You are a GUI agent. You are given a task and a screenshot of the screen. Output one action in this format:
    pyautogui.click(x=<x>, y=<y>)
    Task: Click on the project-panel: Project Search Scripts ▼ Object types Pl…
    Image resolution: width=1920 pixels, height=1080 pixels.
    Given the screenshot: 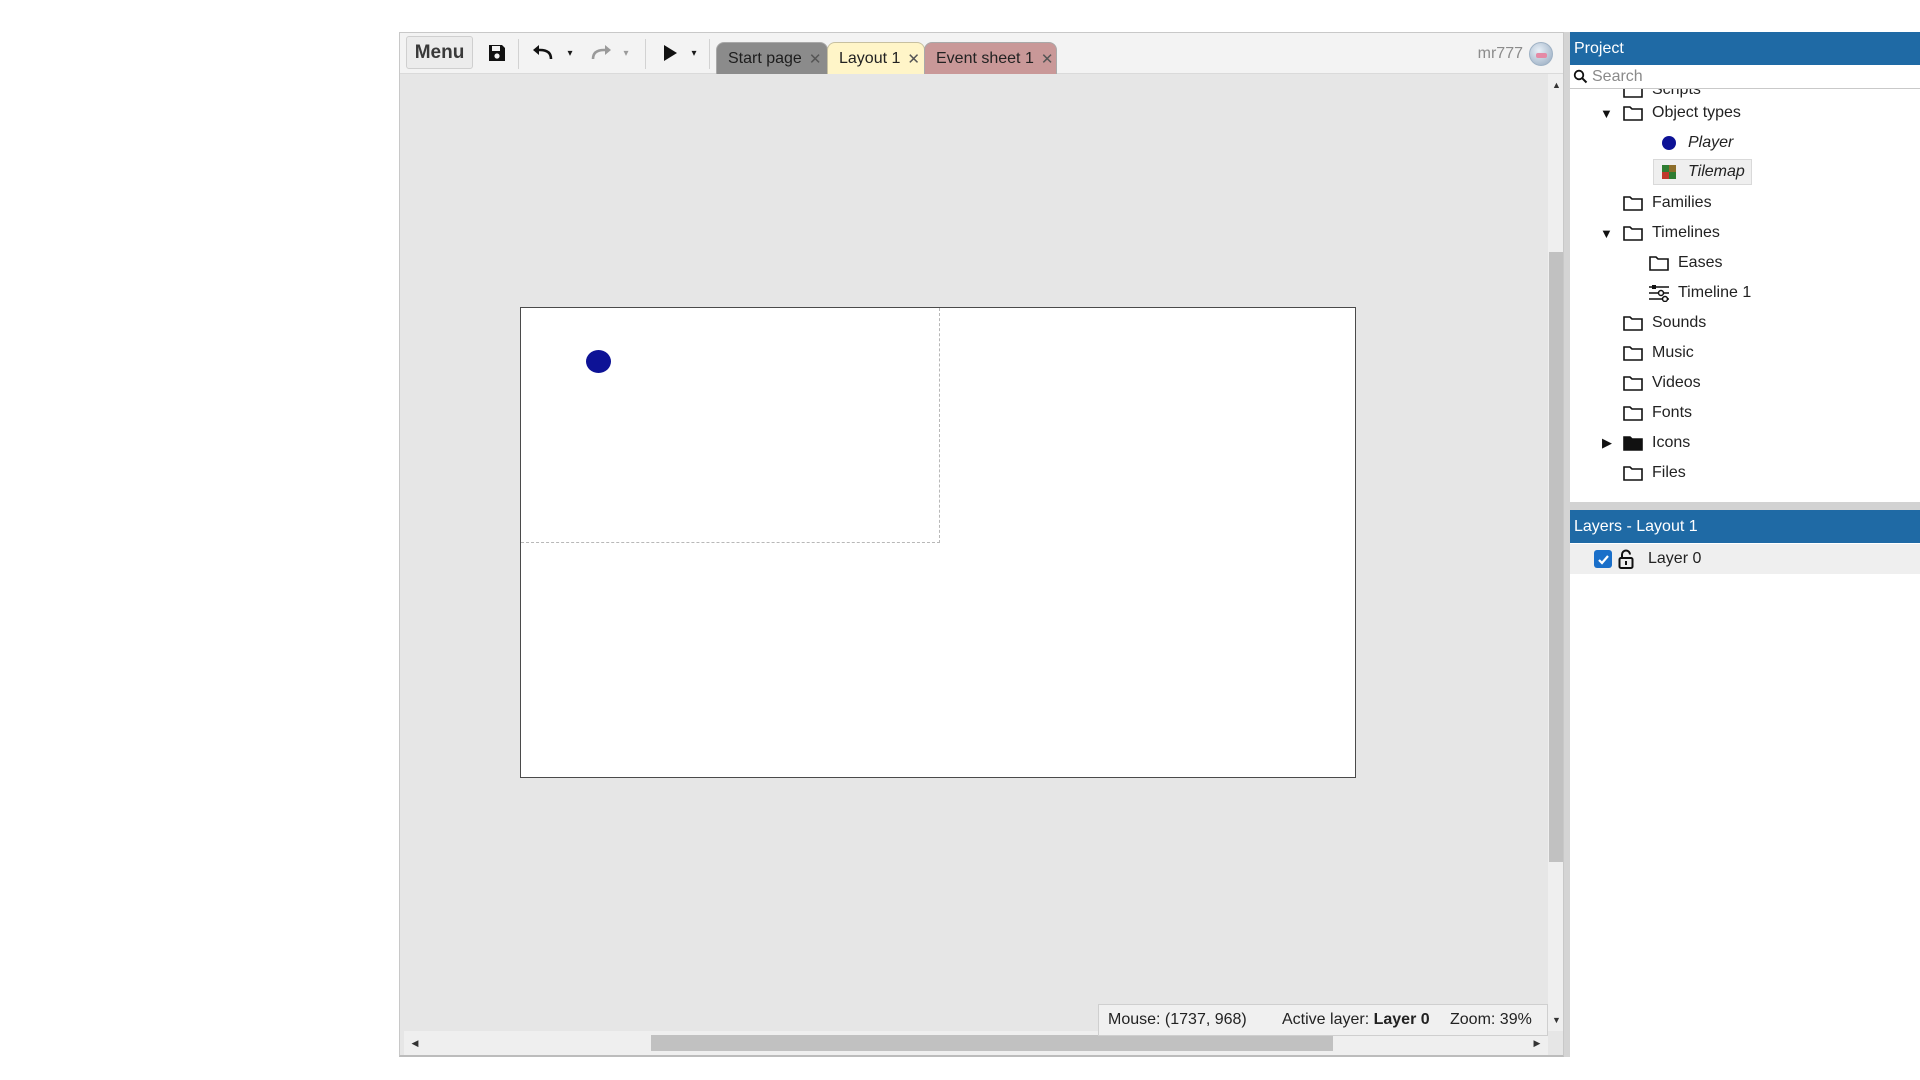 What is the action you would take?
    pyautogui.click(x=1745, y=271)
    